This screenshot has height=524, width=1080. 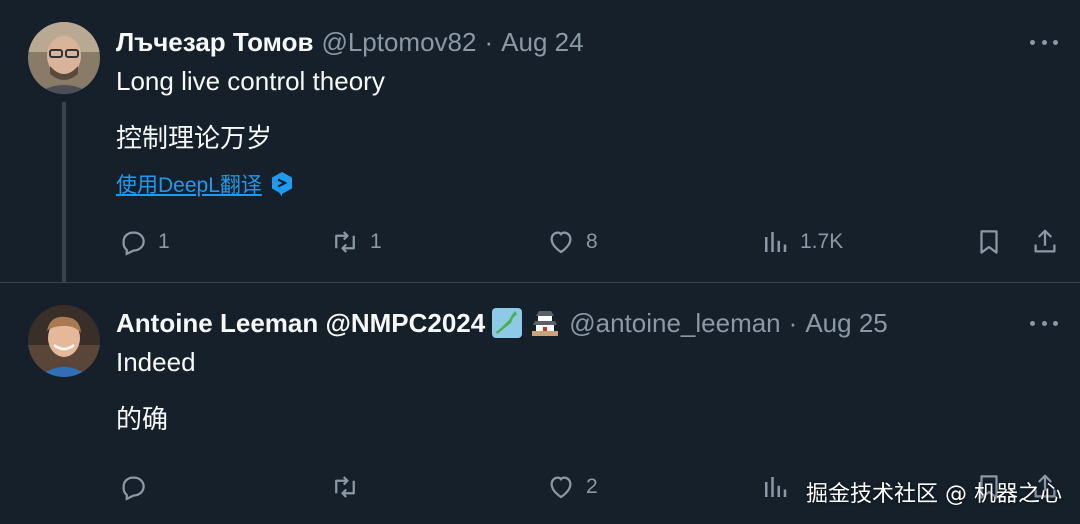 I want to click on reply-button, so click(x=138, y=487).